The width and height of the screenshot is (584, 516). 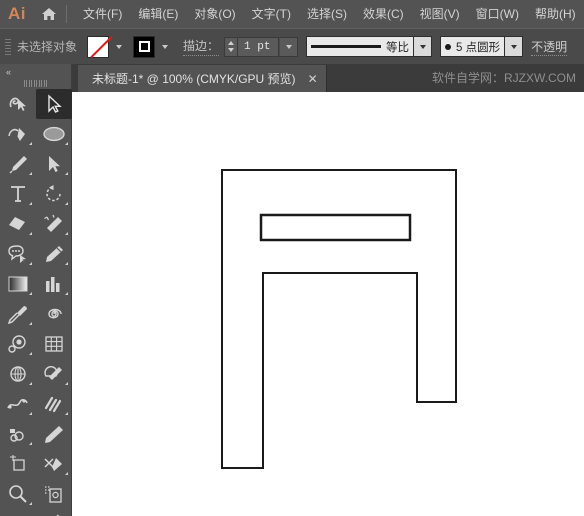 What do you see at coordinates (18, 254) in the screenshot?
I see `blob-brush-tool` at bounding box center [18, 254].